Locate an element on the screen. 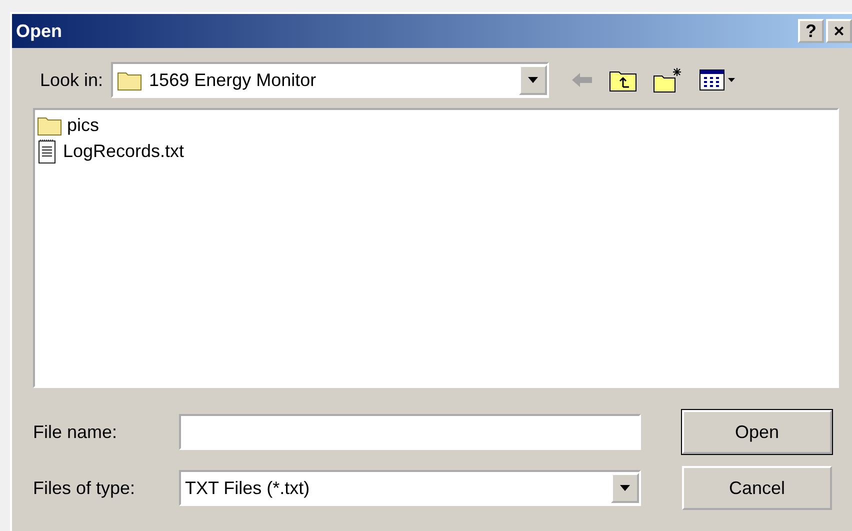  file-name-field is located at coordinates (410, 432).